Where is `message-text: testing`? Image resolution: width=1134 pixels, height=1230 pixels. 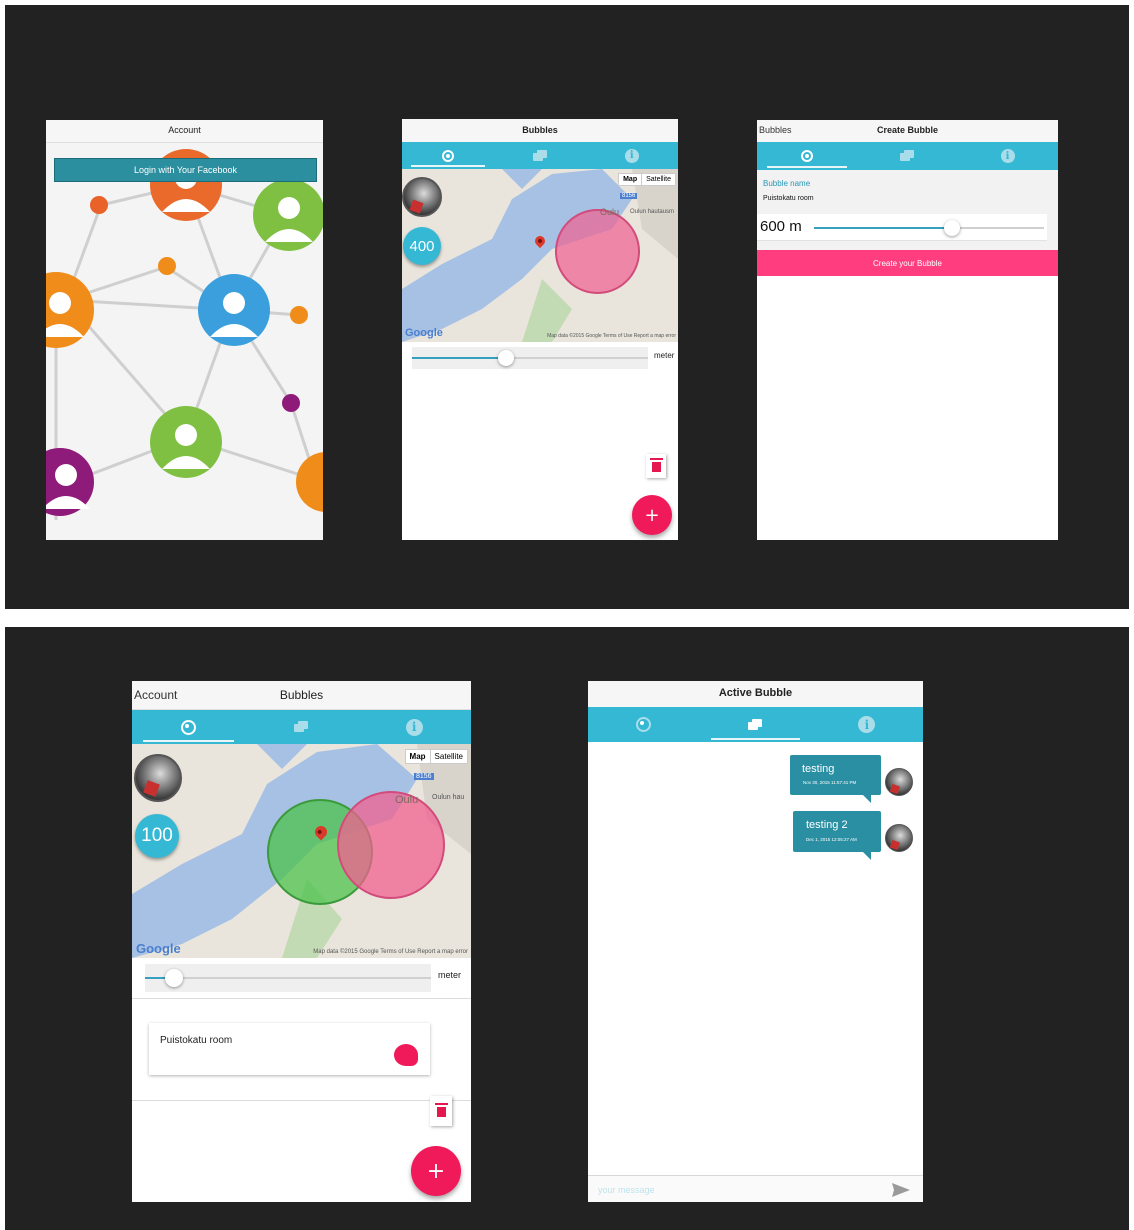
message-text: testing is located at coordinates (818, 769).